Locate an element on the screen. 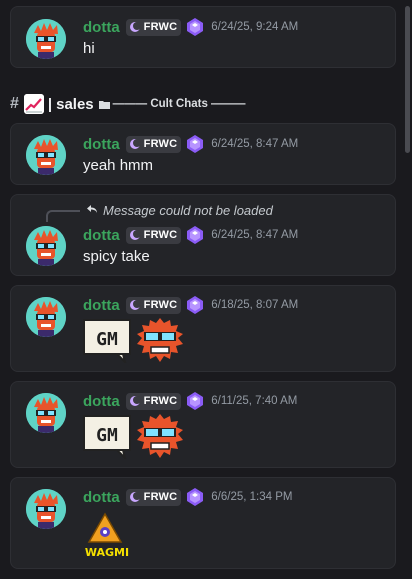 This screenshot has width=412, height=579. message-header: dotta FRWC 6/6/25, 1:34 PM is located at coordinates (187, 497).